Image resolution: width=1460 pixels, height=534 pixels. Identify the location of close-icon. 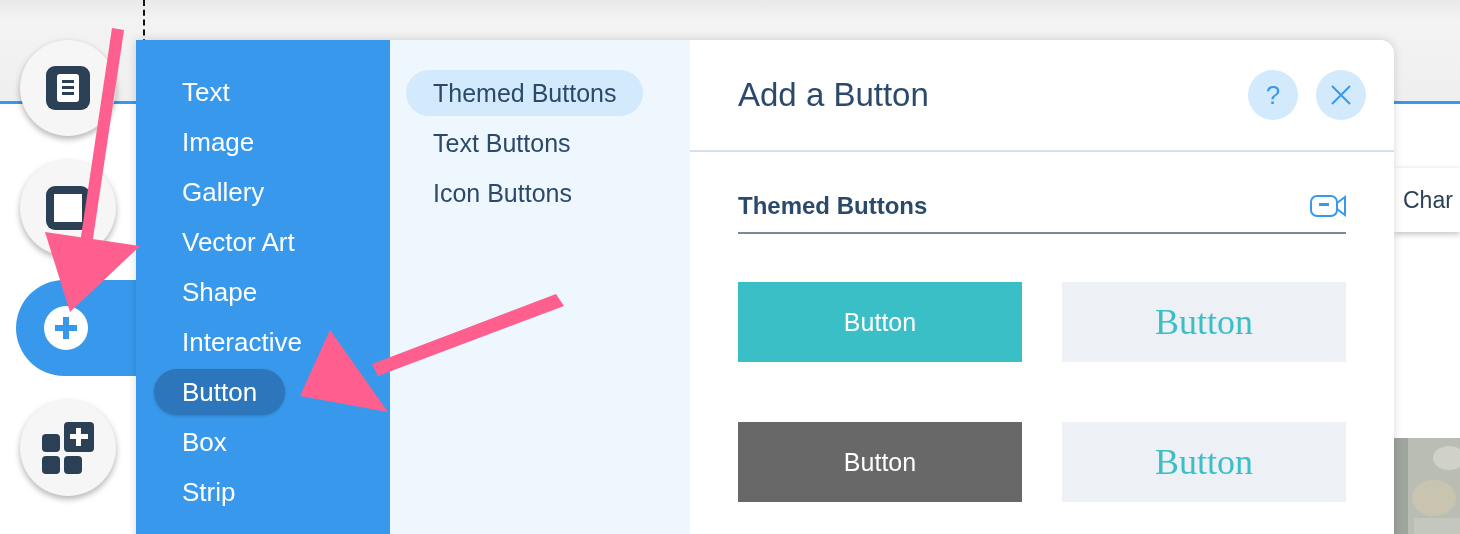
(1341, 95).